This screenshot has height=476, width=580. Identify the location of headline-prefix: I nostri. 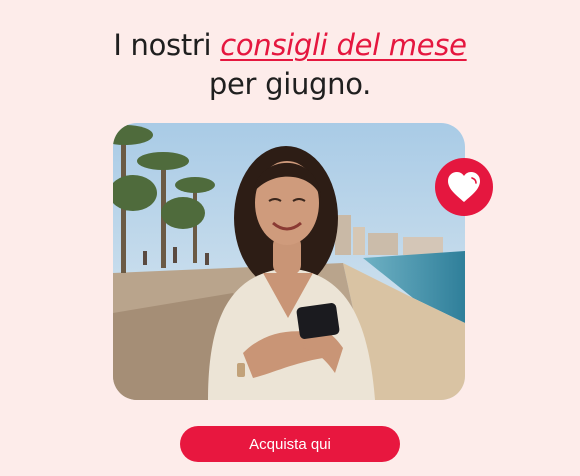
(167, 45).